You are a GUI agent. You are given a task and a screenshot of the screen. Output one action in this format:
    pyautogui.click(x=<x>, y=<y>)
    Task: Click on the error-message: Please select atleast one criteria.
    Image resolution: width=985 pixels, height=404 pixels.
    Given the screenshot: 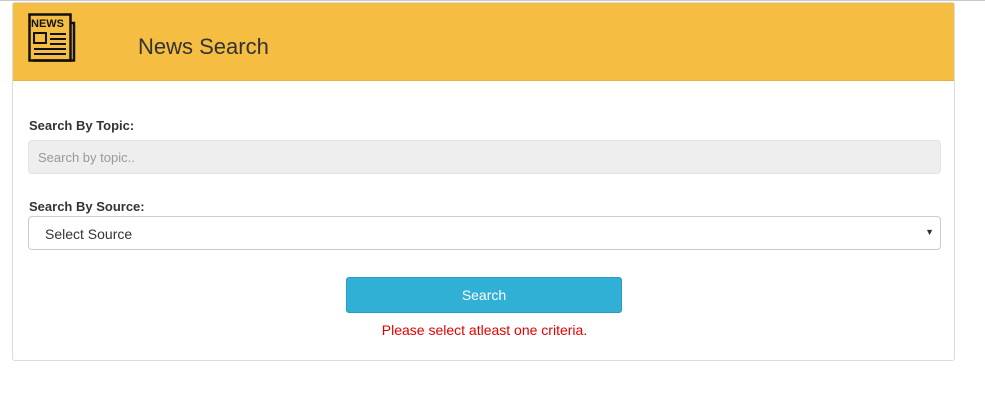 What is the action you would take?
    pyautogui.click(x=484, y=330)
    